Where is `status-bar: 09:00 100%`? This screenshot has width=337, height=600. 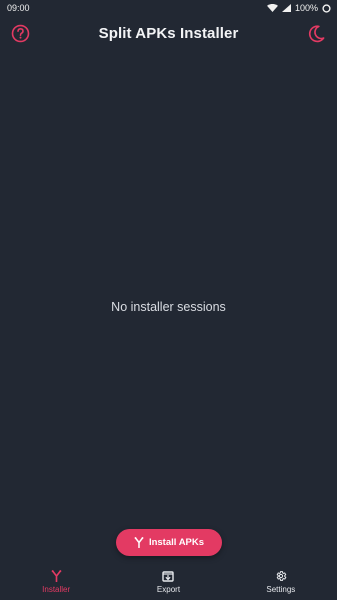
status-bar: 09:00 100% is located at coordinates (168, 8).